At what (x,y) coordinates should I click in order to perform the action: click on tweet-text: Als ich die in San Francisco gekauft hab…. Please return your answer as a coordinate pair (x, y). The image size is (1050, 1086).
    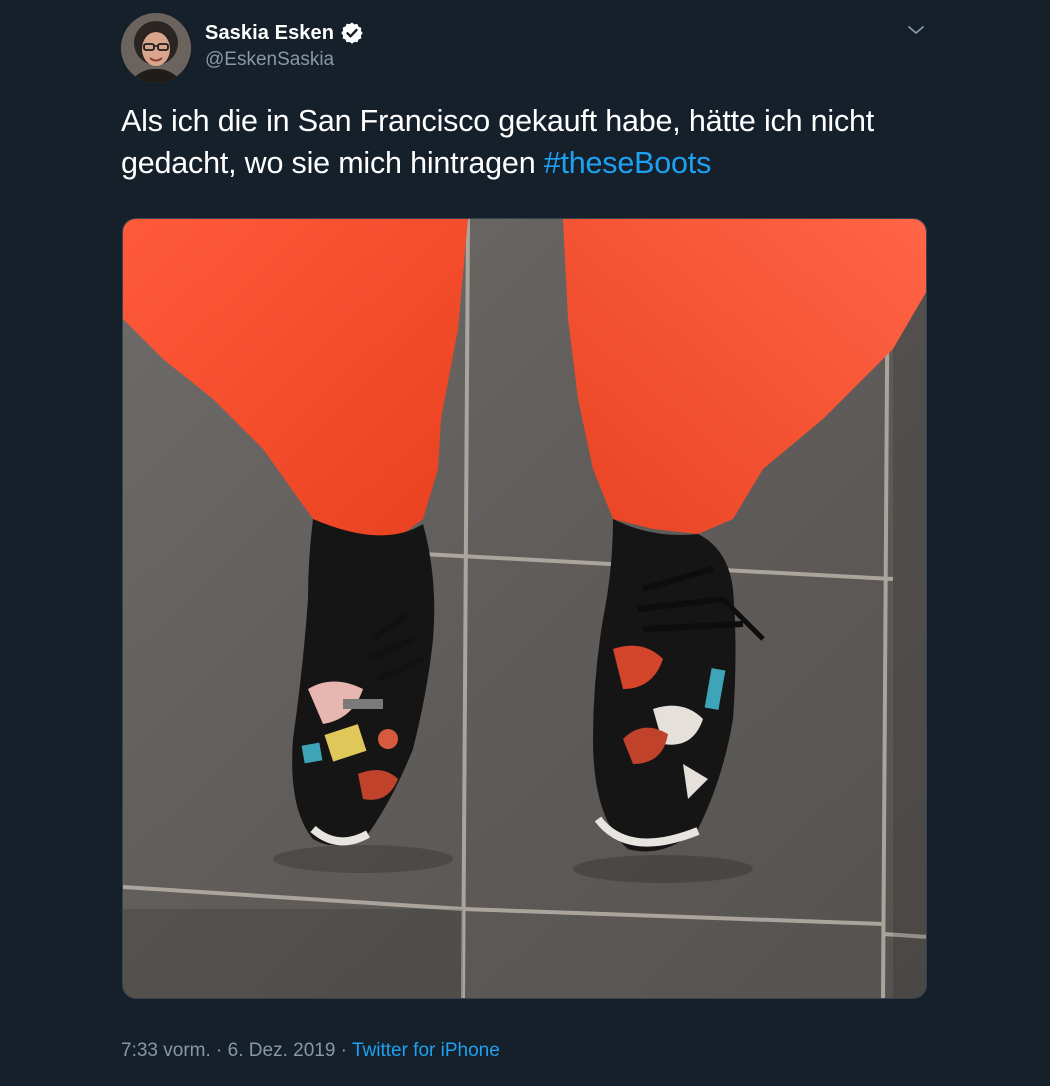
    Looking at the image, I should click on (536, 142).